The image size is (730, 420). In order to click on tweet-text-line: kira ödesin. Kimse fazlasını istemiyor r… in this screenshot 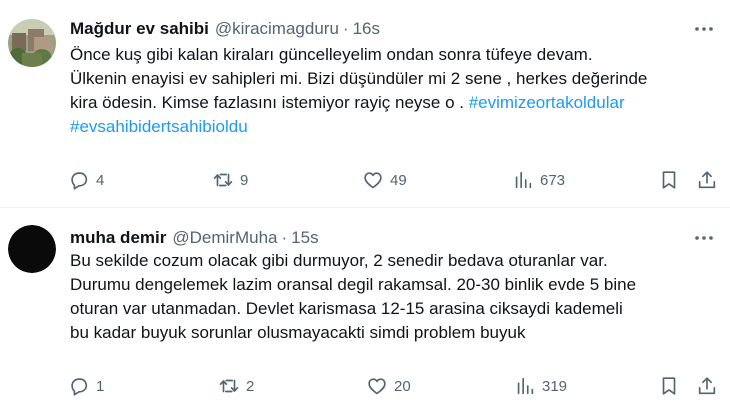, I will do `click(395, 103)`.